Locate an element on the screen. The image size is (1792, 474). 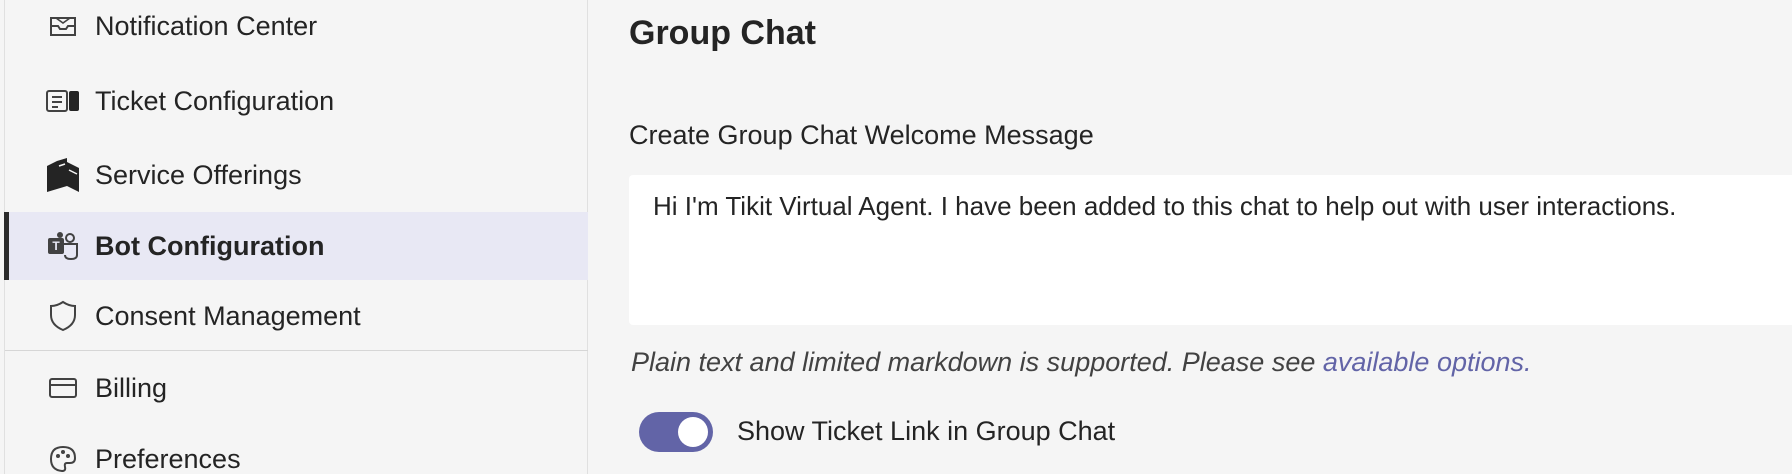
sidebar-item-label: Bot Configuration is located at coordinates (210, 245).